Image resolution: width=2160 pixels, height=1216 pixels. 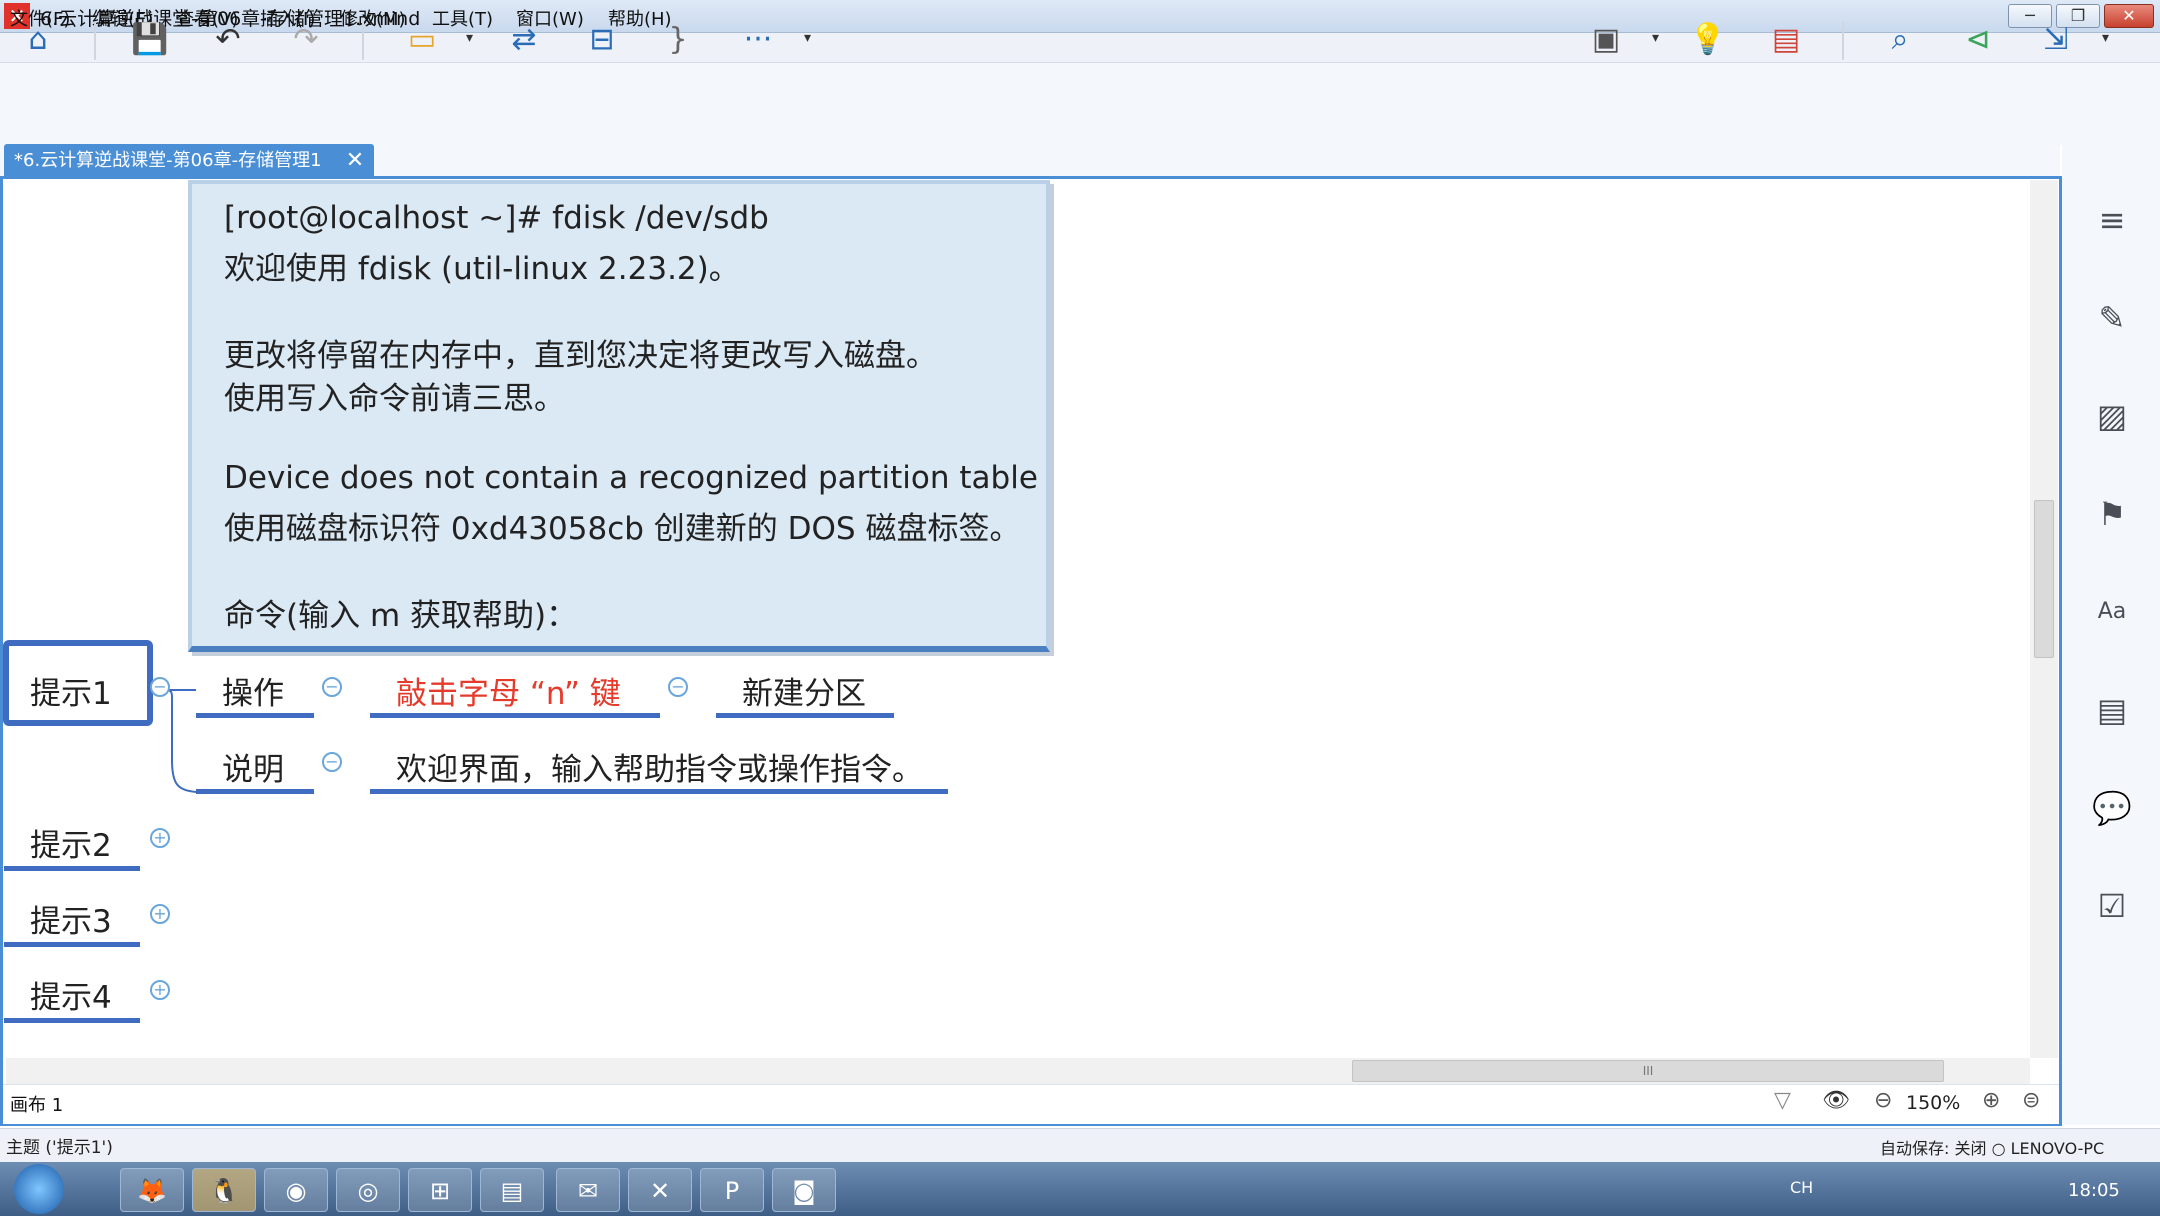 I want to click on zoom-level: 150%, so click(x=1933, y=1103).